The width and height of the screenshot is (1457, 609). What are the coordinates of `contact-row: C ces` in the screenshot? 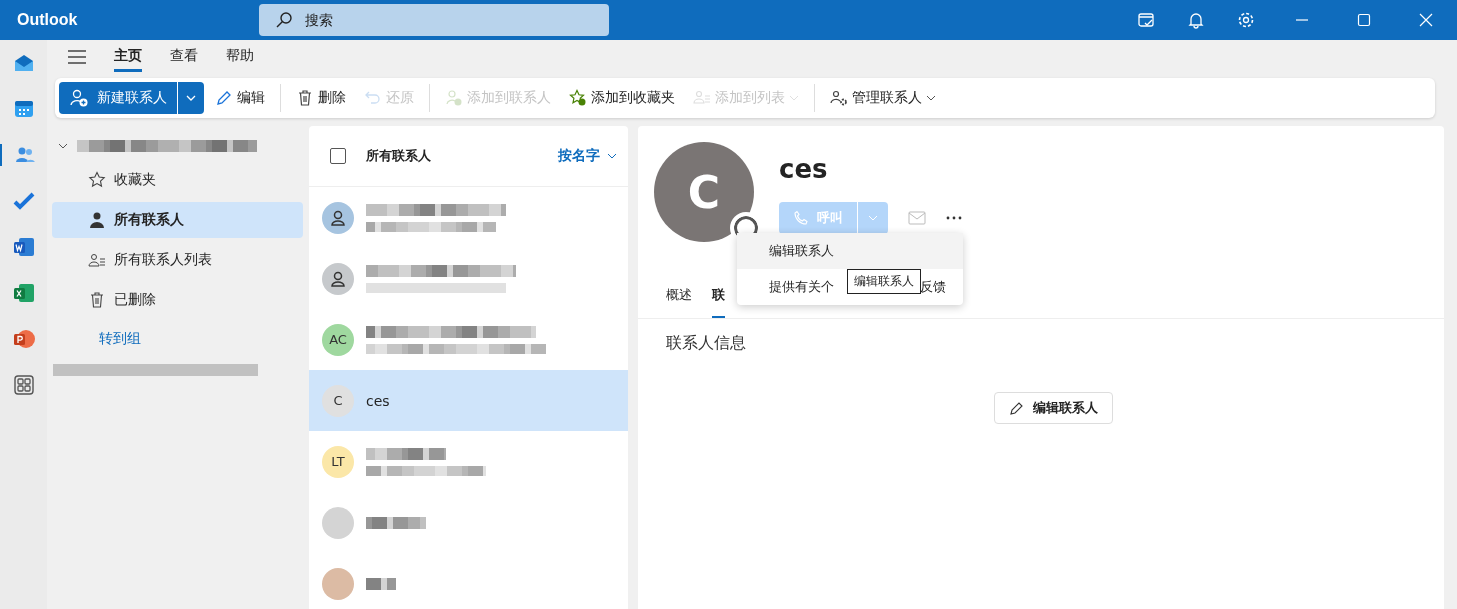 It's located at (468, 400).